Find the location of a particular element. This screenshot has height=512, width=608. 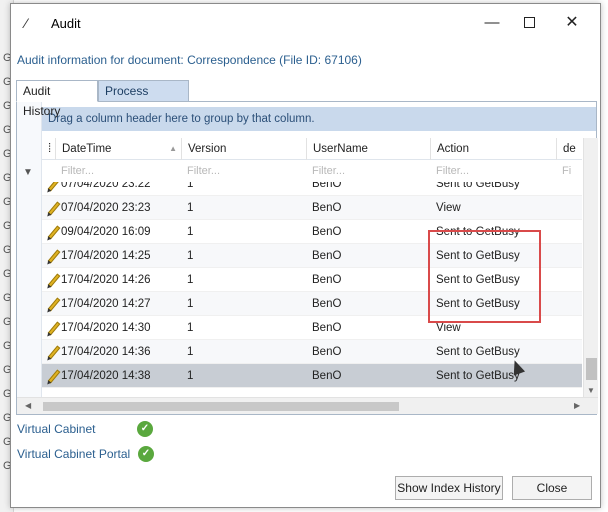

column-header-label: Action is located at coordinates (453, 149).